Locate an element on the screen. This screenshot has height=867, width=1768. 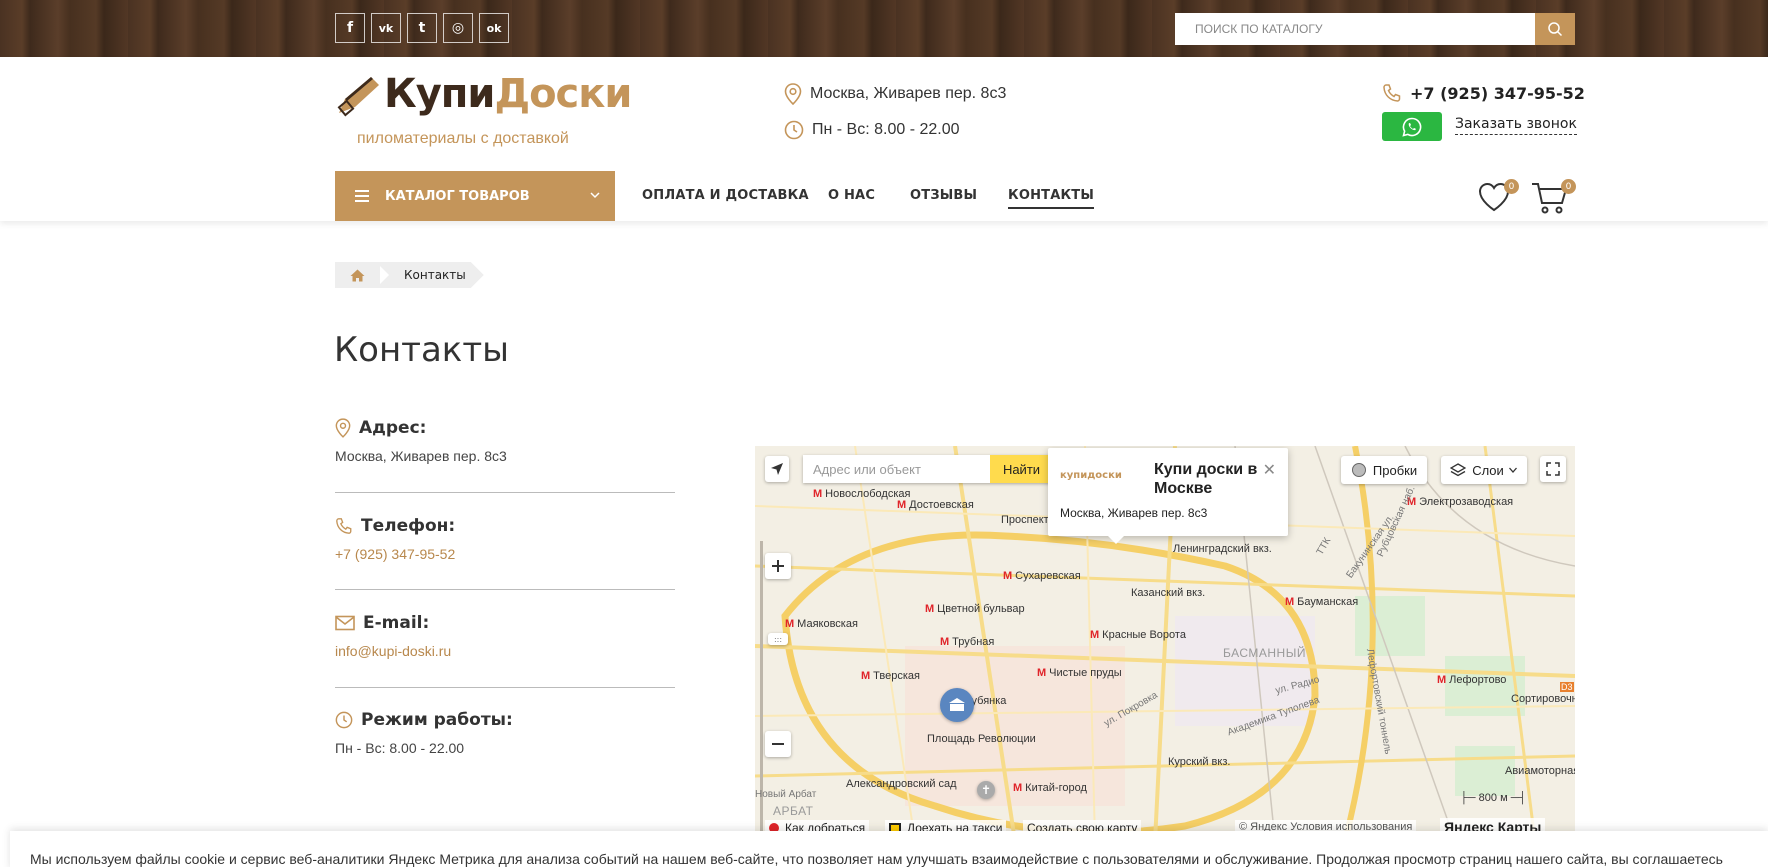
contact-phone-label: Телефон: is located at coordinates (408, 526).